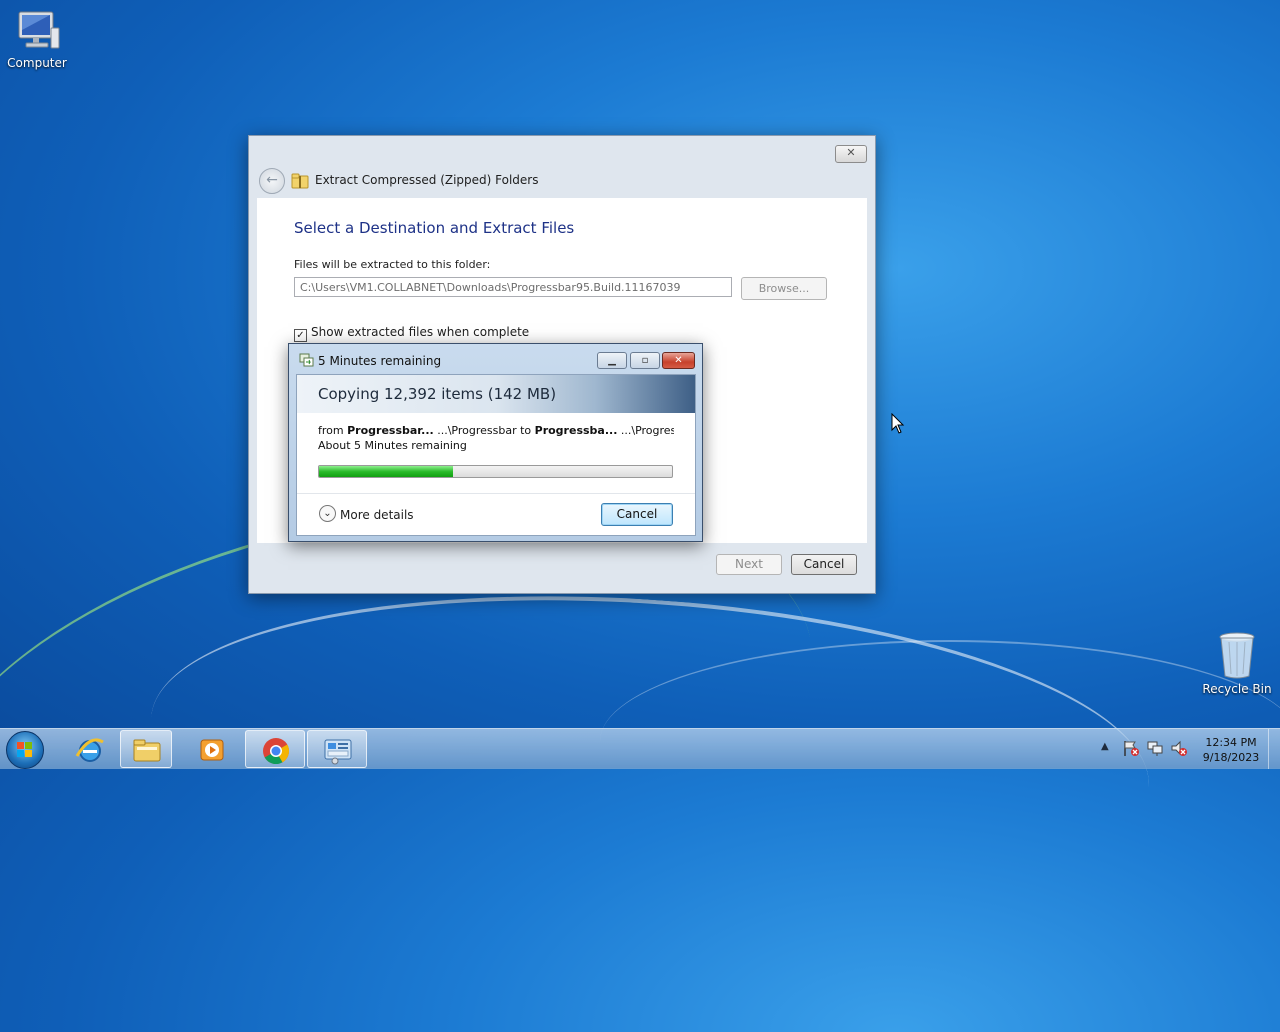 Image resolution: width=1280 pixels, height=1032 pixels. I want to click on desktop-icon-recycle-bin: Recycle Bin, so click(1237, 663).